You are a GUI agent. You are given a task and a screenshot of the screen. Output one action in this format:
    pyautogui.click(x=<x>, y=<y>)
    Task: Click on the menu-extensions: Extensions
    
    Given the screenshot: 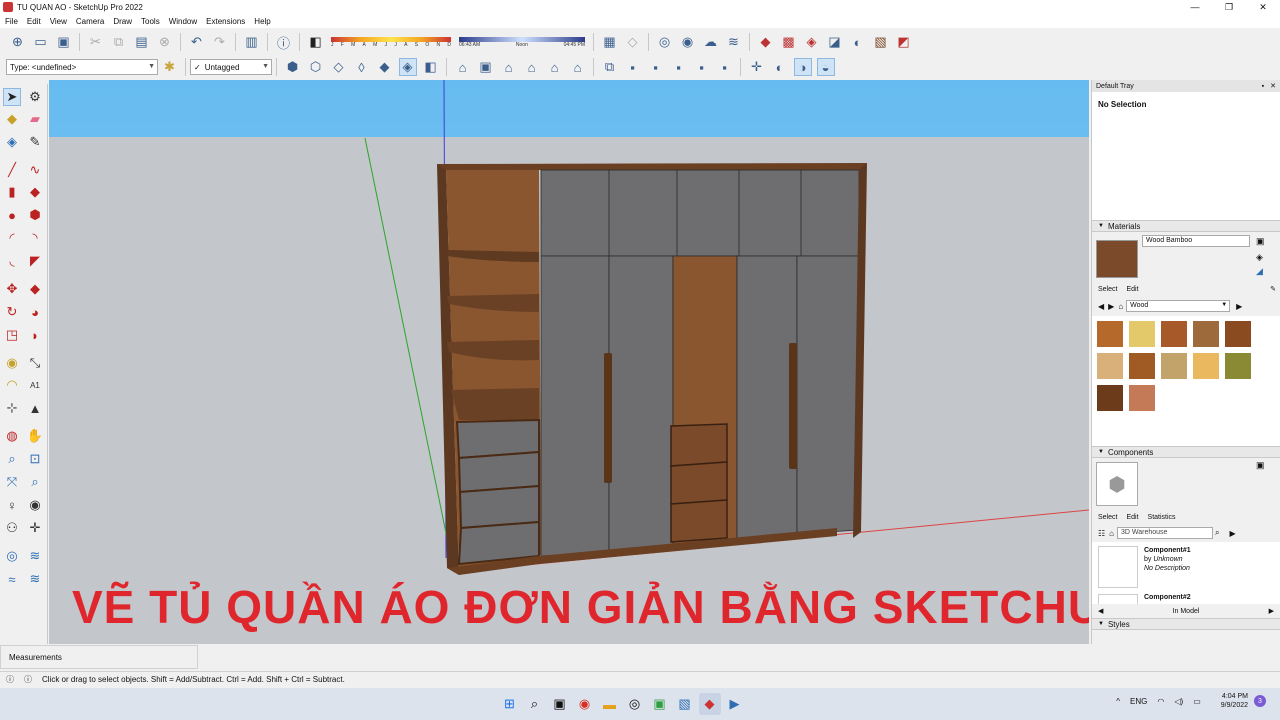 What is the action you would take?
    pyautogui.click(x=225, y=21)
    